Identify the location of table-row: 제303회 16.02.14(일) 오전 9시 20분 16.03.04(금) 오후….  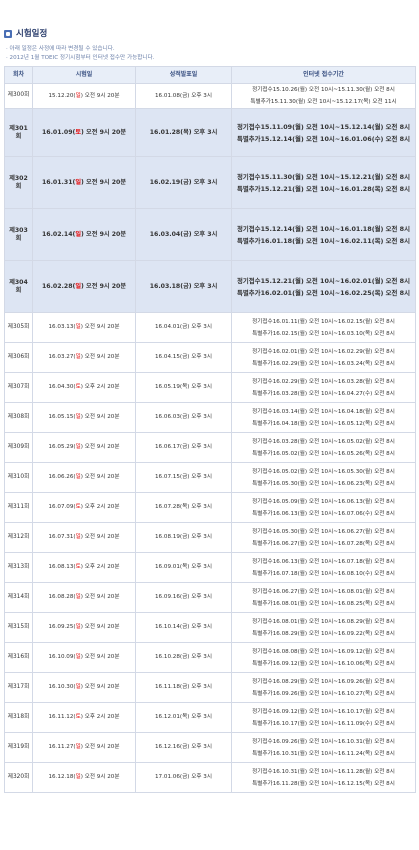
(210, 234).